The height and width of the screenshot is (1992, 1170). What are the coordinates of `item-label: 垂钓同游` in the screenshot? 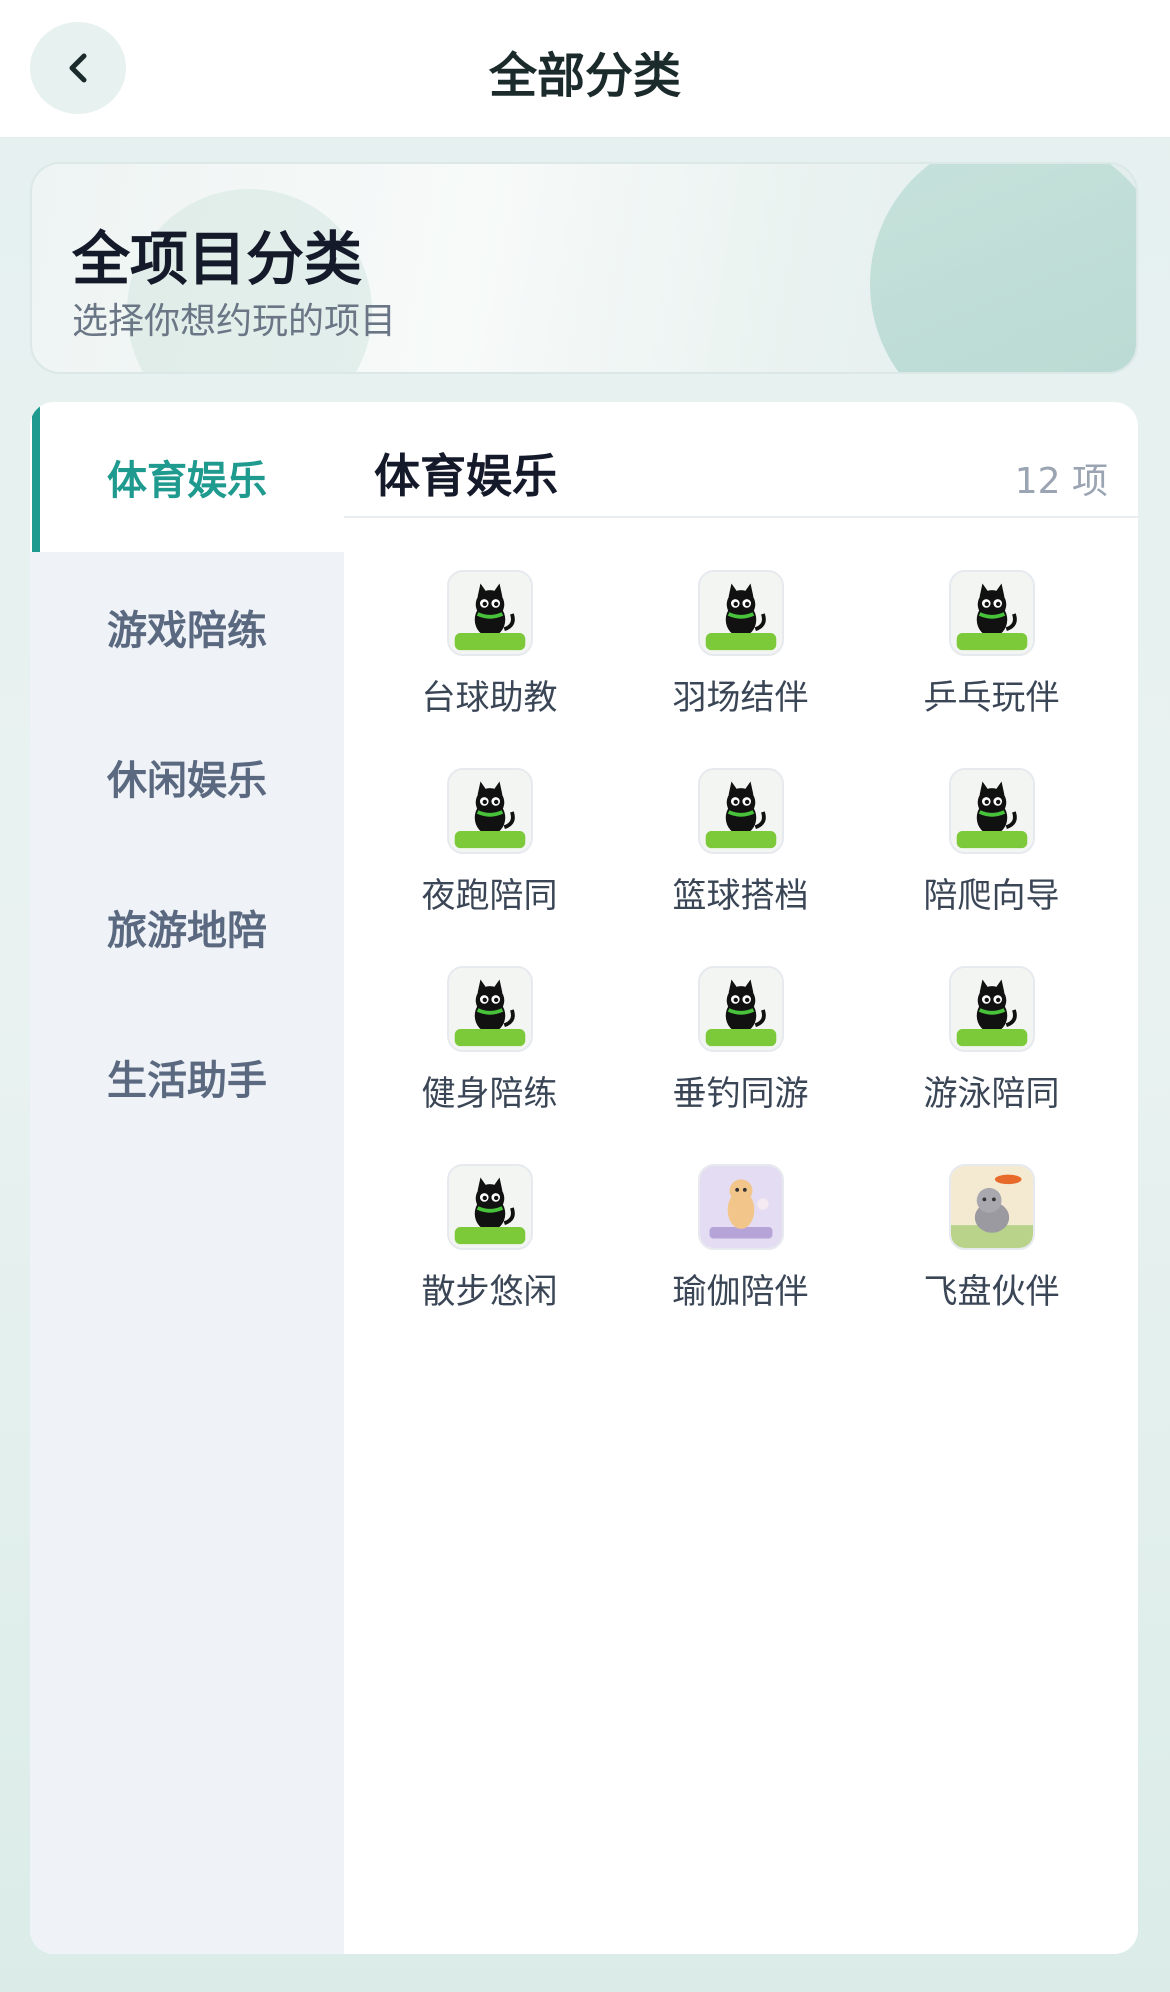 It's located at (740, 1094).